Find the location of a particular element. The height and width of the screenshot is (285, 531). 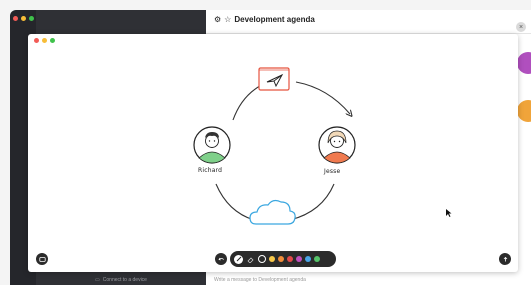

person-label-jesse: Jesse is located at coordinates (332, 171).